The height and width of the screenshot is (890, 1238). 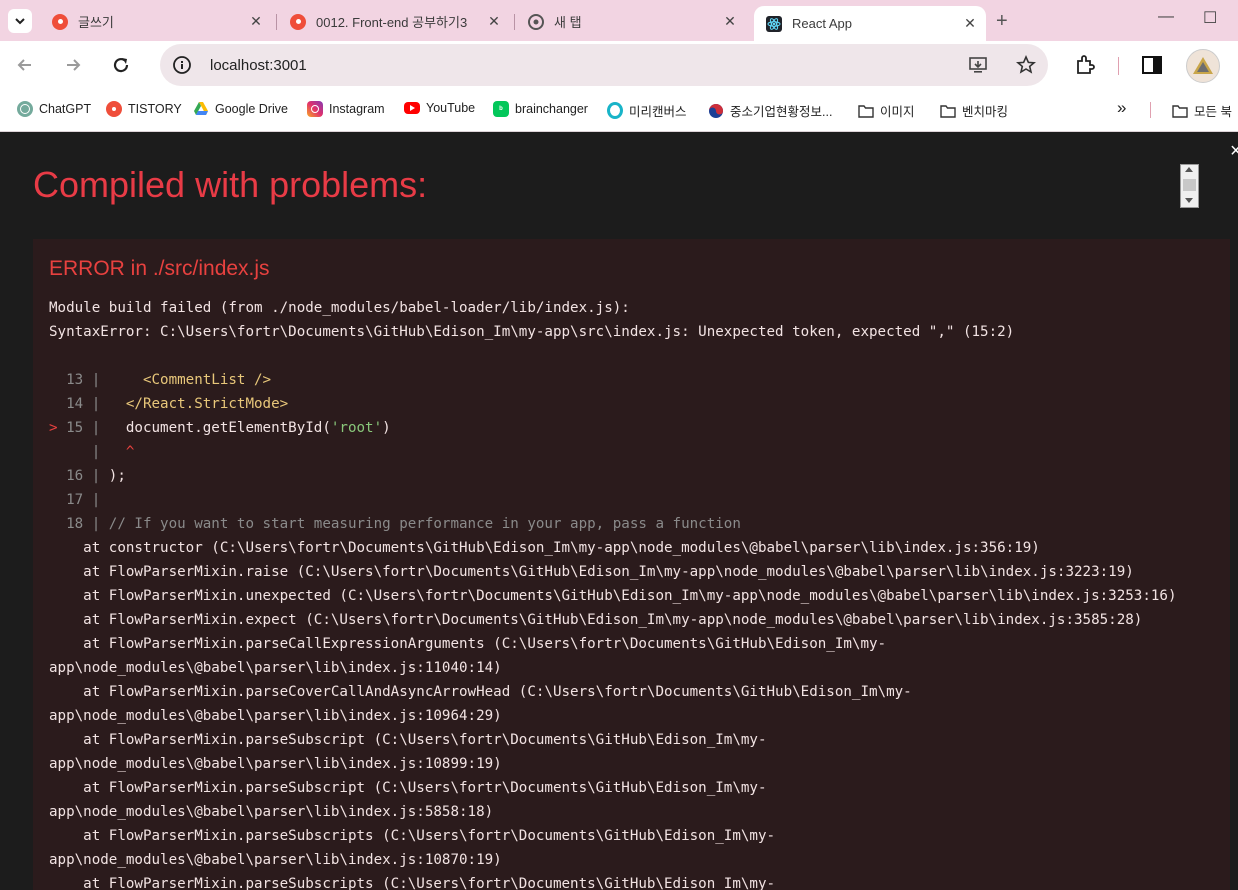 I want to click on bookmark-label: ChatGPT, so click(x=65, y=109).